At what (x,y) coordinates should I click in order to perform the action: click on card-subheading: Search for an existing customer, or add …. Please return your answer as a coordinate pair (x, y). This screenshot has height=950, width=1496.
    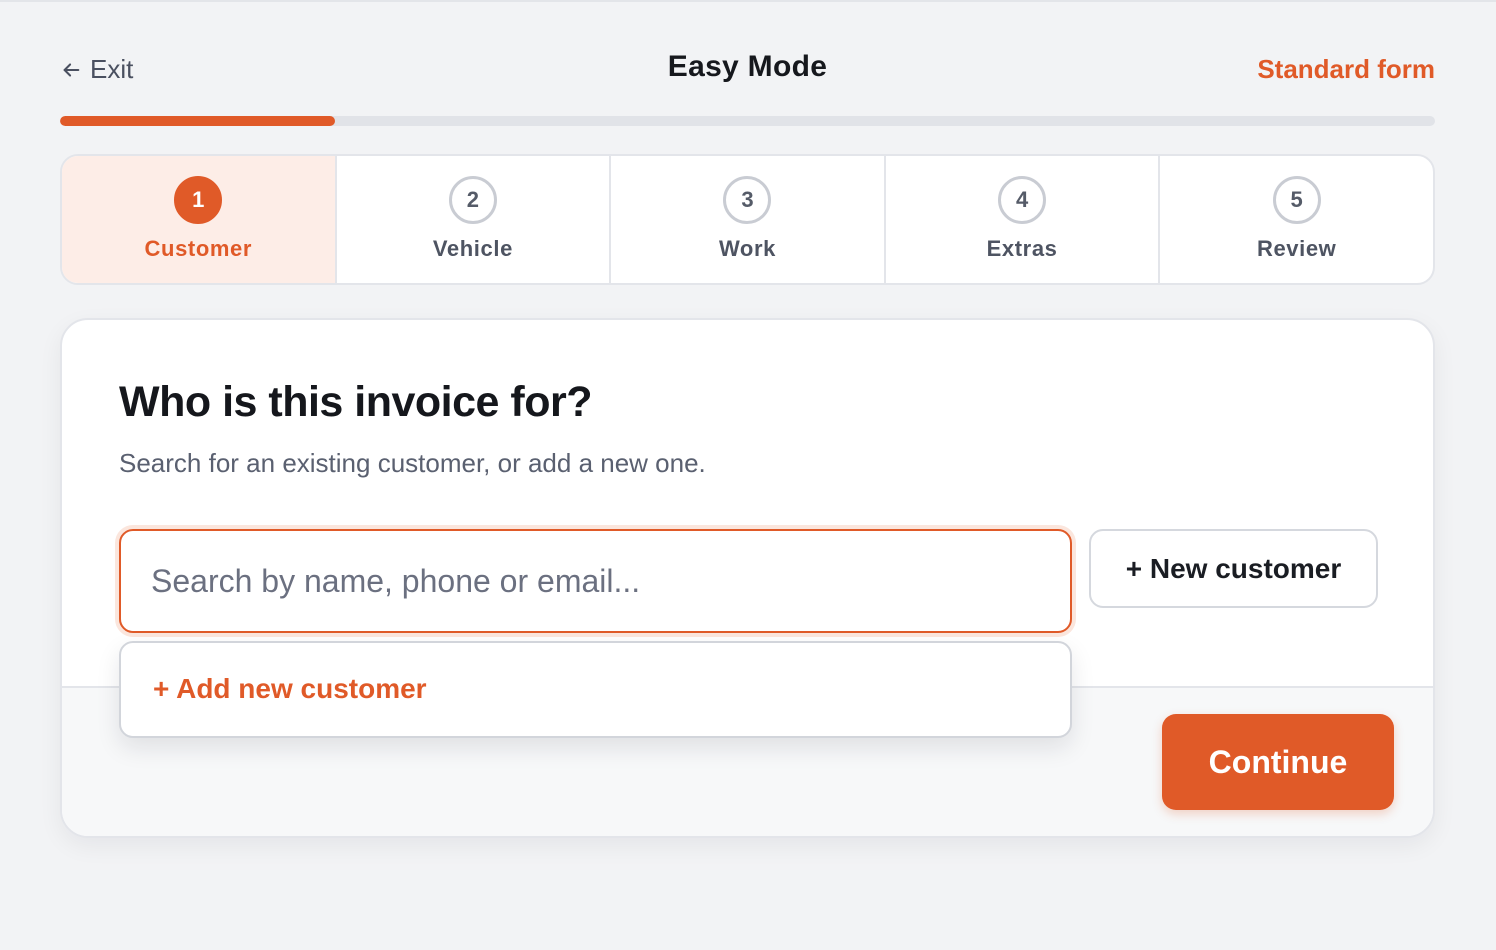
    Looking at the image, I should click on (412, 463).